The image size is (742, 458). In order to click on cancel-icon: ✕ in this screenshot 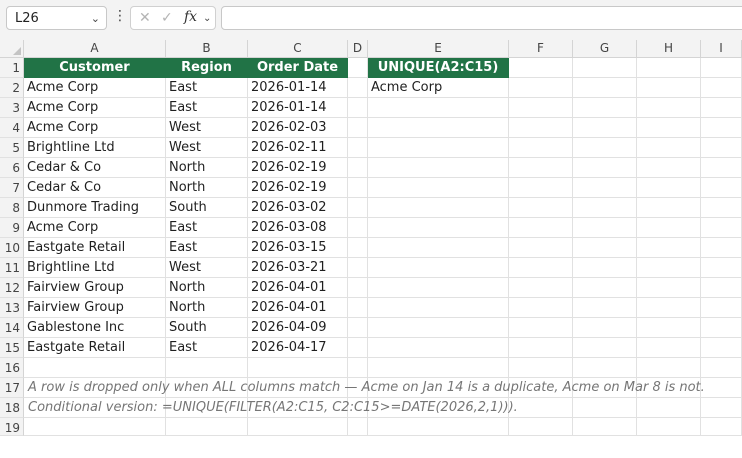, I will do `click(145, 18)`.